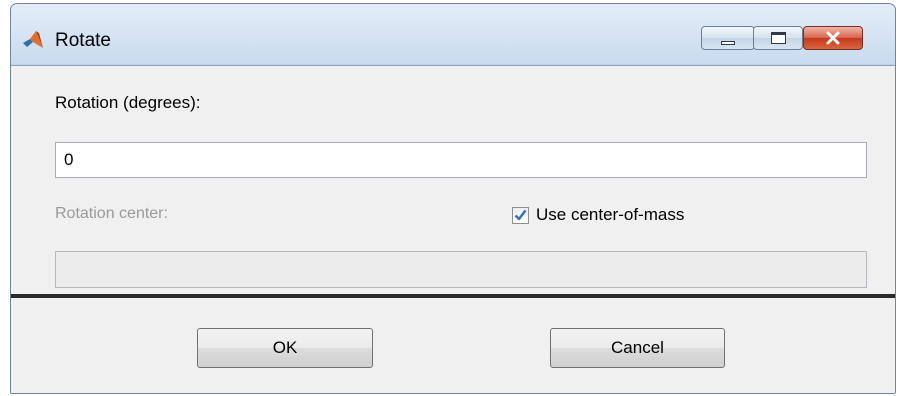 The width and height of the screenshot is (910, 396). Describe the element at coordinates (728, 43) in the screenshot. I see `minimize-icon` at that location.